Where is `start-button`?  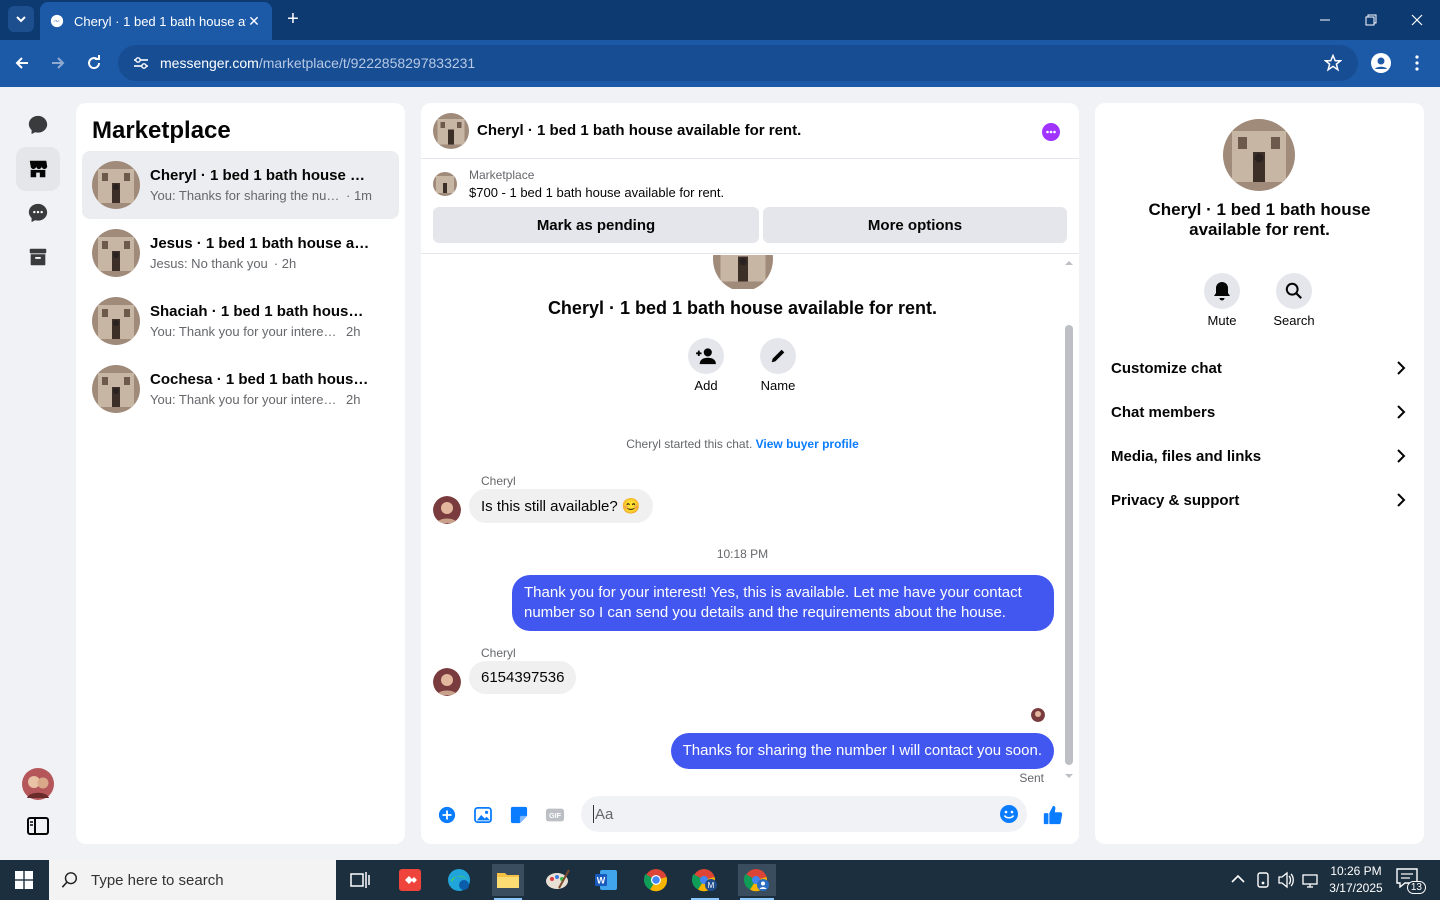 start-button is located at coordinates (24, 880).